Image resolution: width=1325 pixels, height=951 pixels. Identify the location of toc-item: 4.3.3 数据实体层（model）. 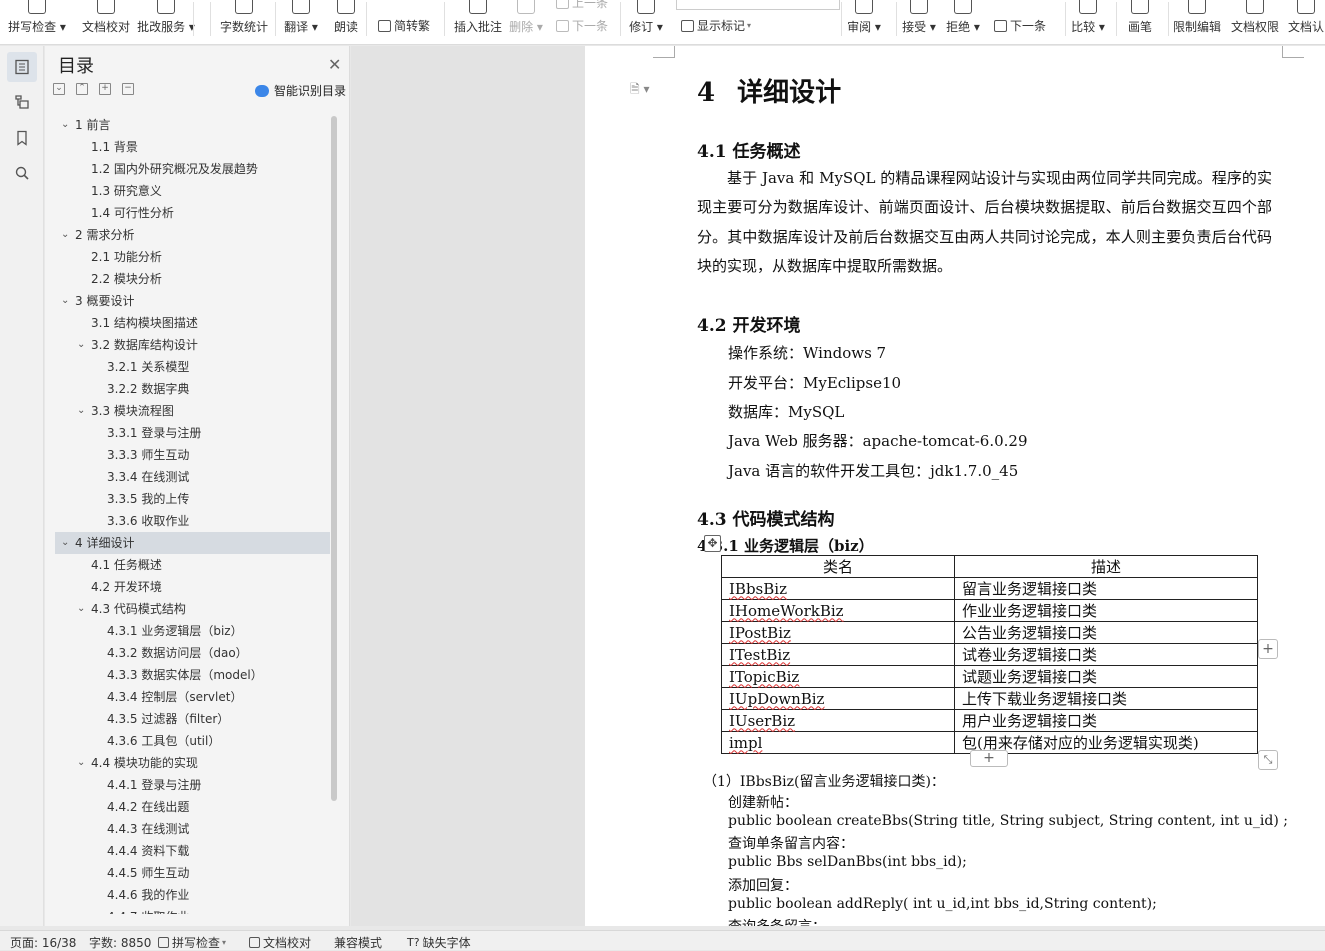
(192, 675).